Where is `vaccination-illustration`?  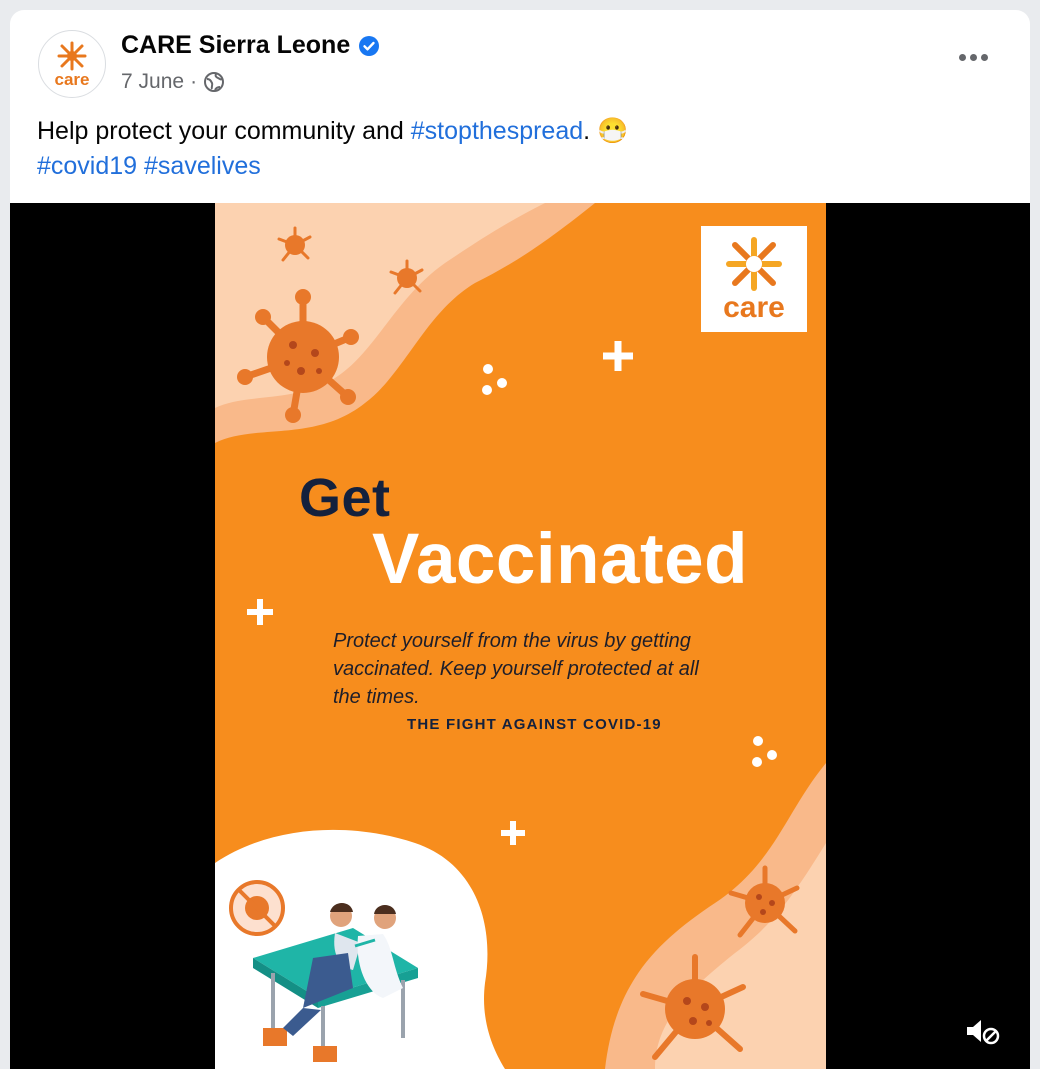
vaccination-illustration is located at coordinates (335, 982).